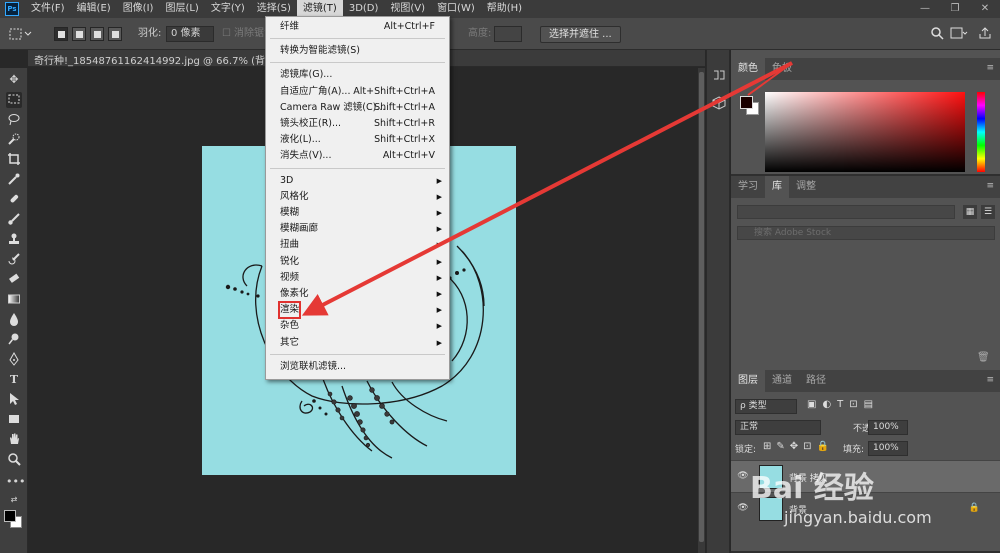 This screenshot has width=1000, height=553. What do you see at coordinates (925, 9) in the screenshot?
I see `minimize-button: —` at bounding box center [925, 9].